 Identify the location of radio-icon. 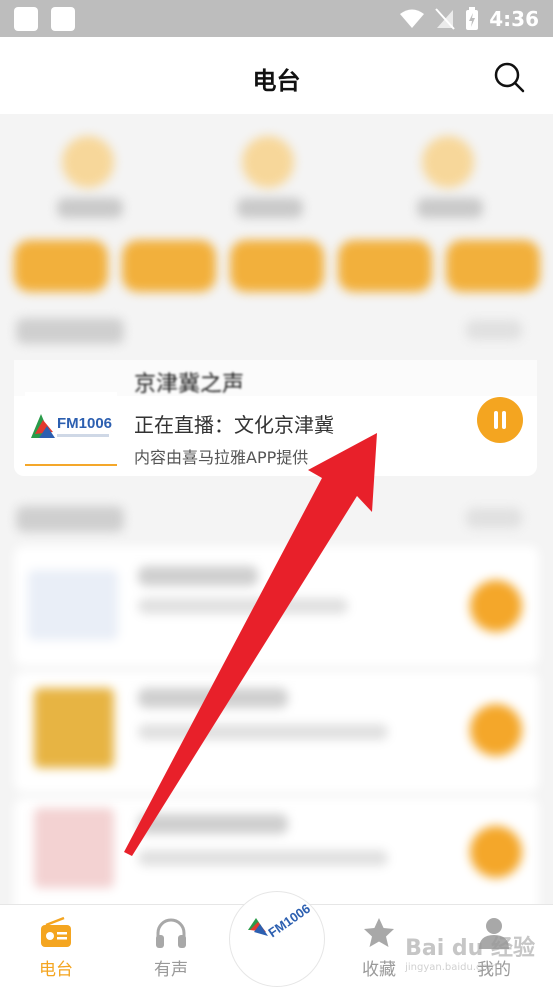
(56, 931).